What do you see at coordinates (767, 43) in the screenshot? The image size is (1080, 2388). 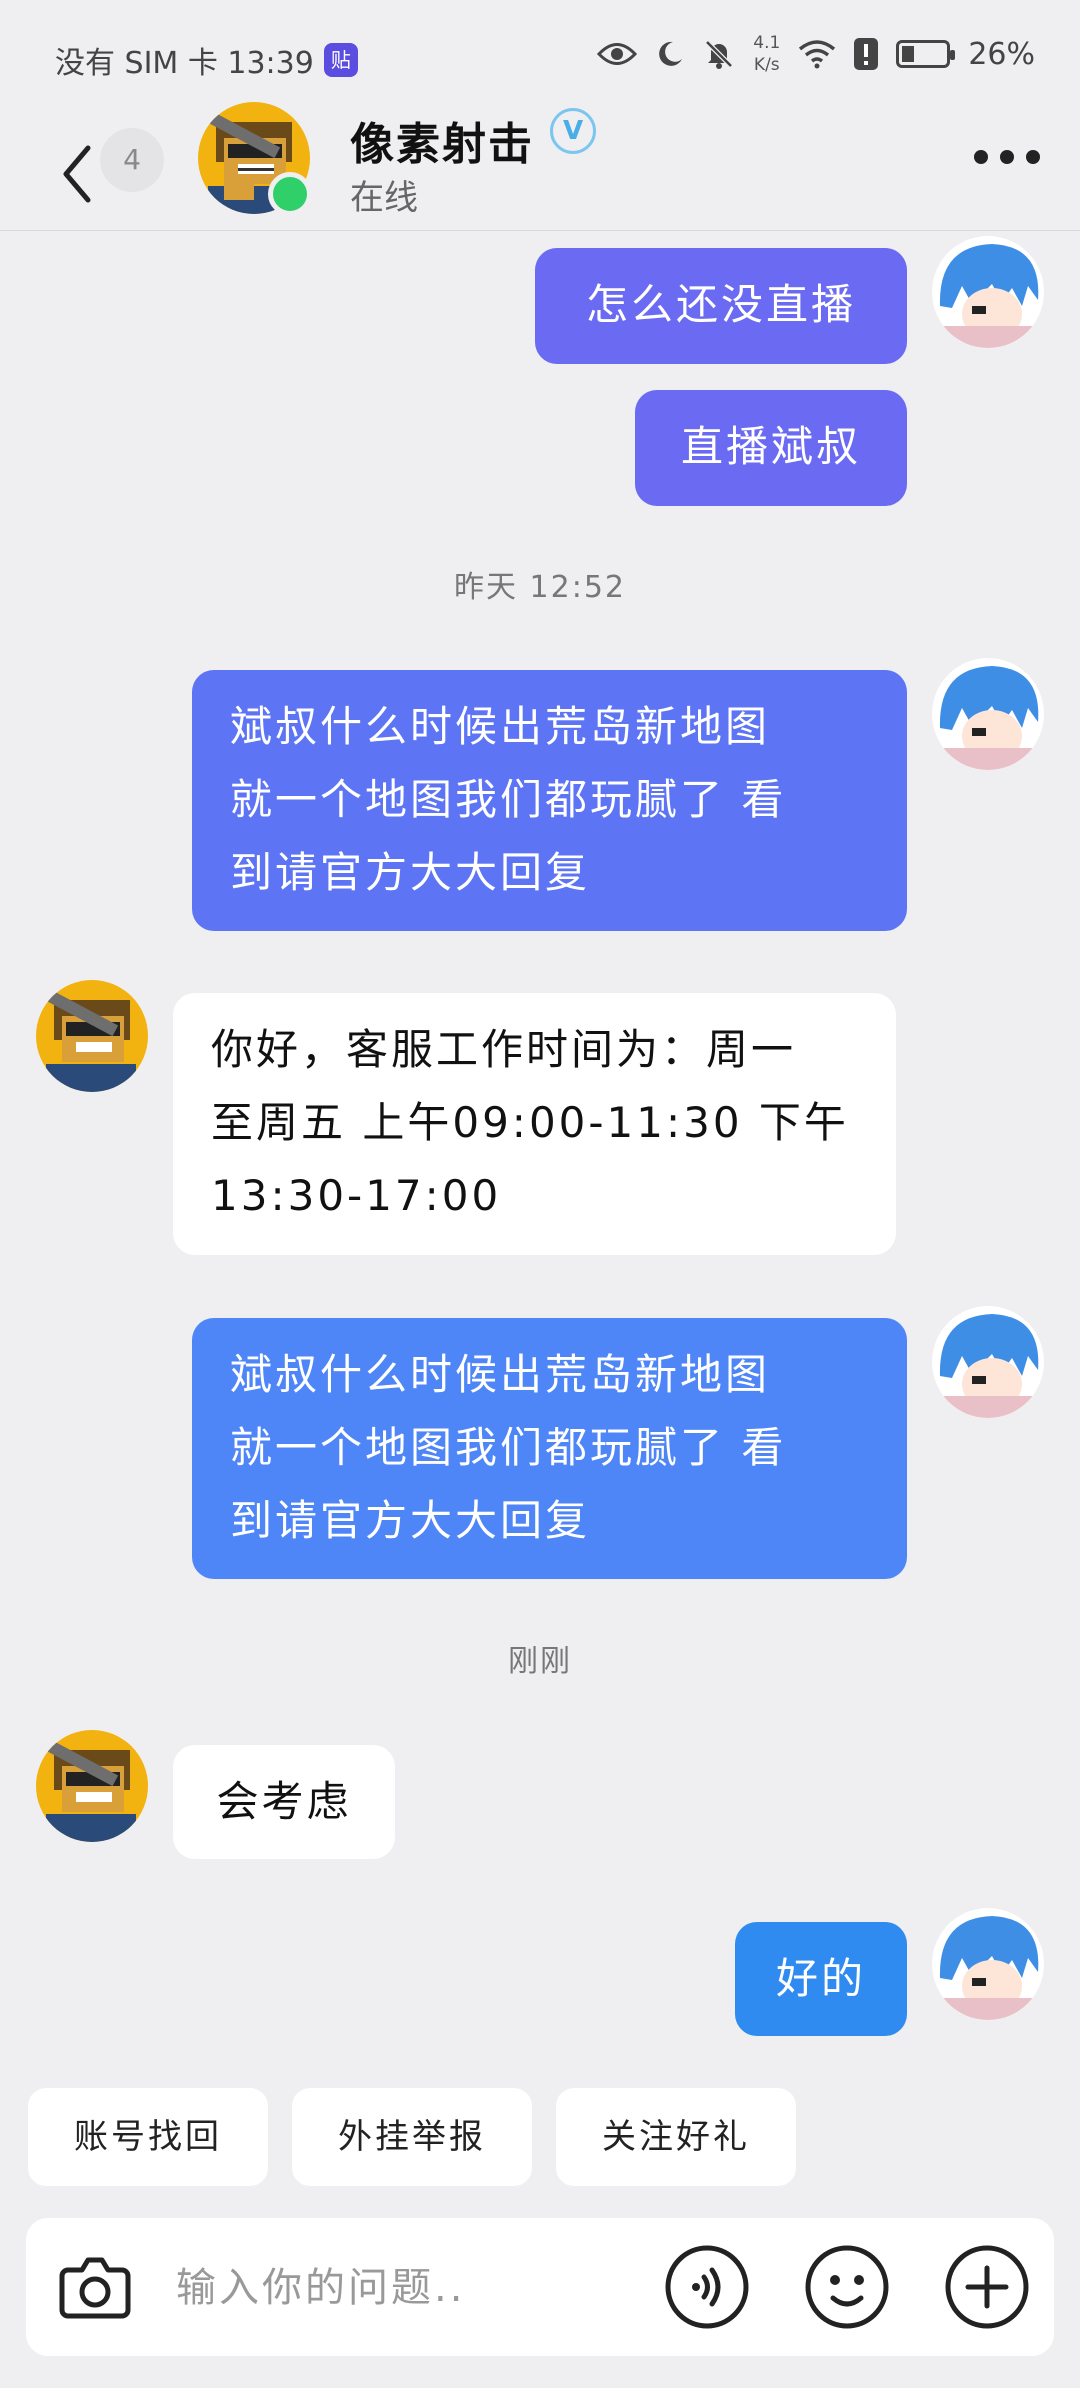 I see `speed-value: 4.1` at bounding box center [767, 43].